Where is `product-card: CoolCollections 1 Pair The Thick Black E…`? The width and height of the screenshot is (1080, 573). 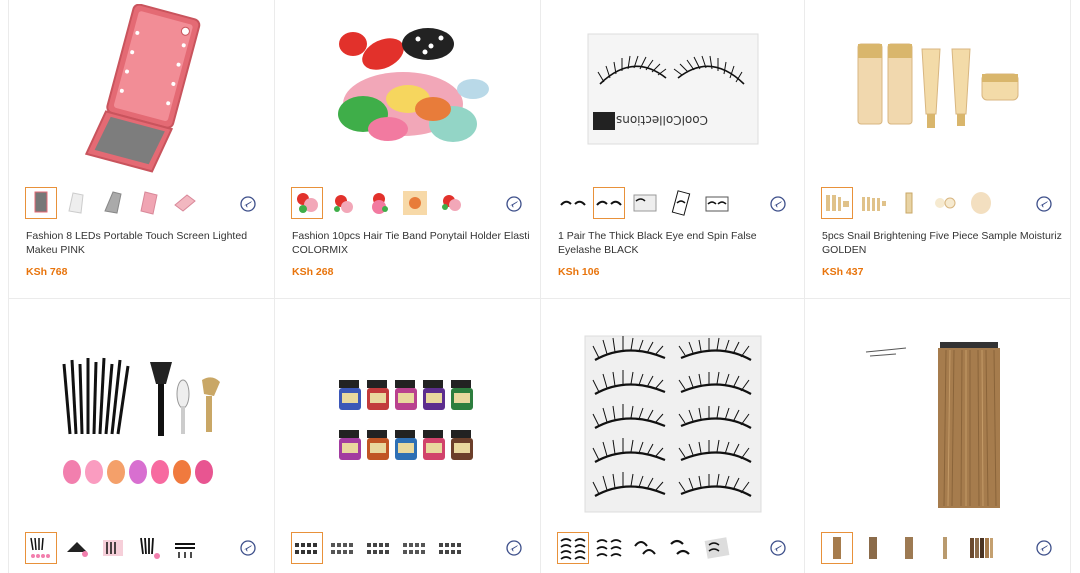
product-card: CoolCollections 1 Pair The Thick Black E… is located at coordinates (673, 149).